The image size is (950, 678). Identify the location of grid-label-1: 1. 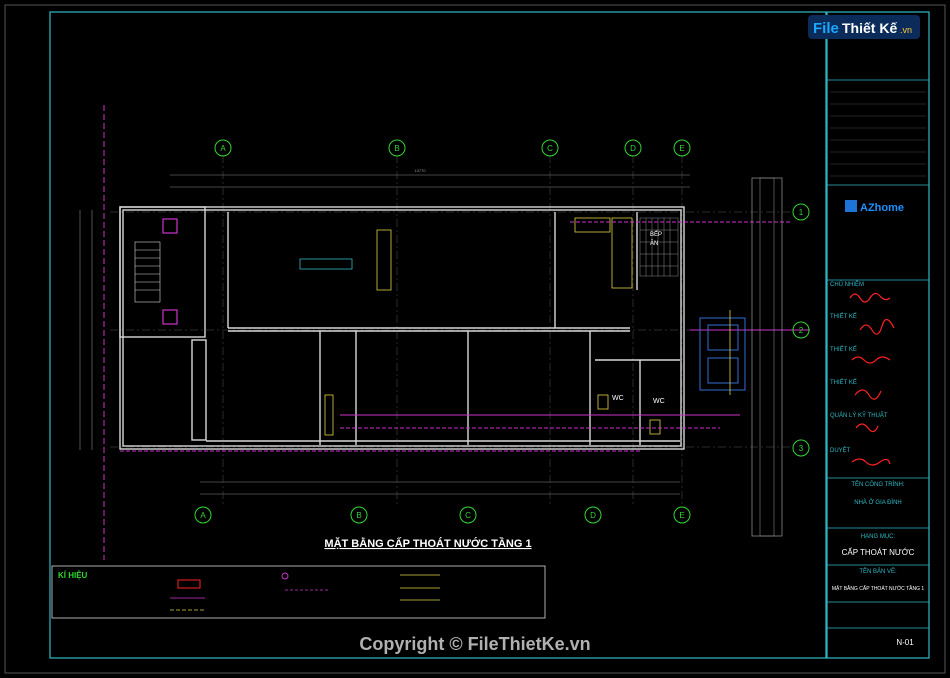
(801, 212).